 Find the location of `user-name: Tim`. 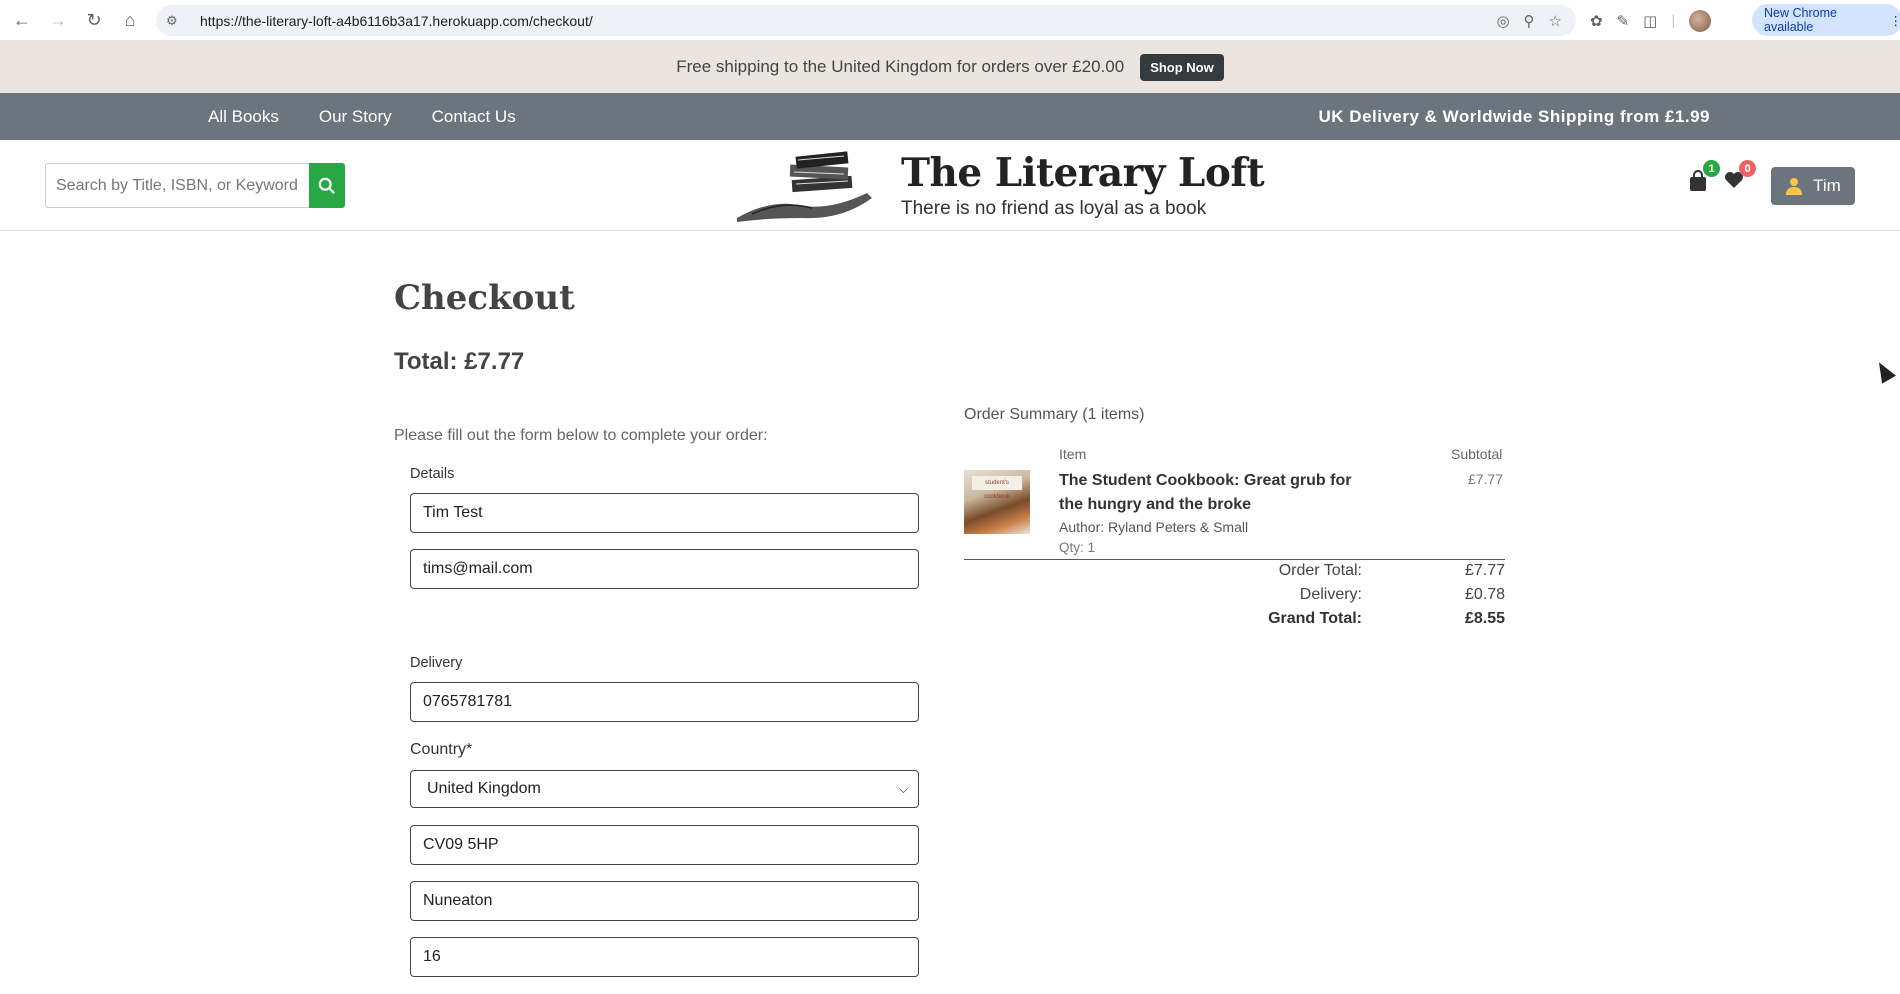

user-name: Tim is located at coordinates (1827, 185).